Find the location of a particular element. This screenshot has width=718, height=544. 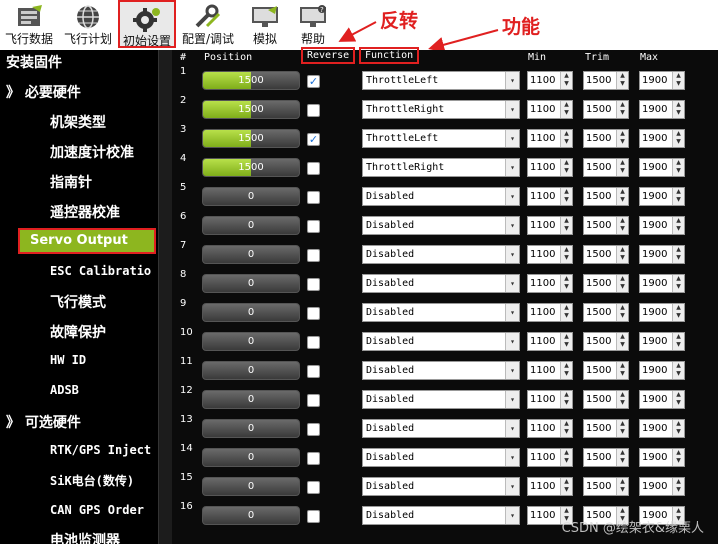

sidebar-item-battery-monitor: 电池监测器 is located at coordinates (85, 537).